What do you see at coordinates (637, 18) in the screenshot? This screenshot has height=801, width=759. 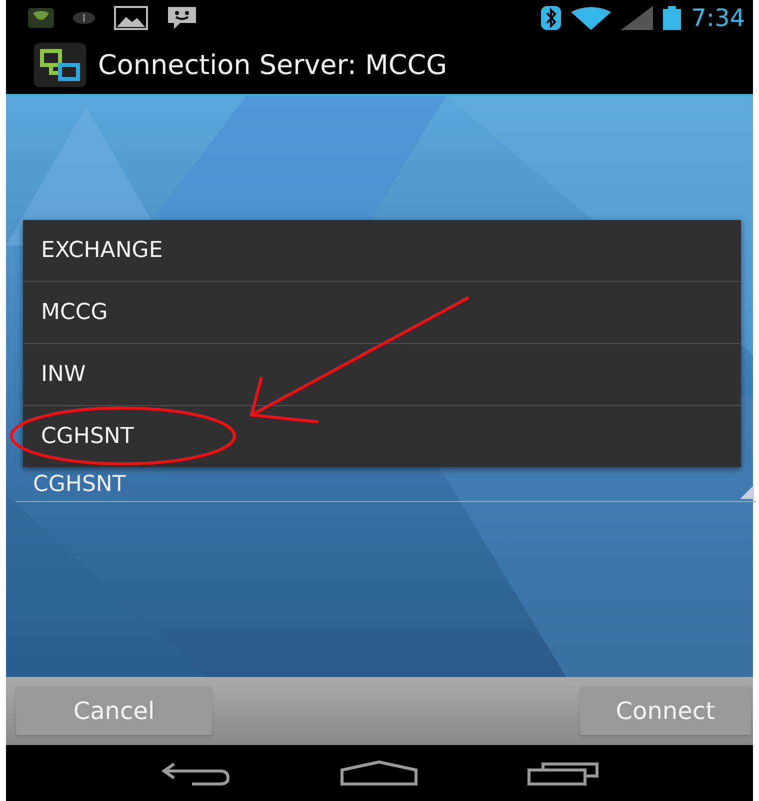 I see `signal-icon` at bounding box center [637, 18].